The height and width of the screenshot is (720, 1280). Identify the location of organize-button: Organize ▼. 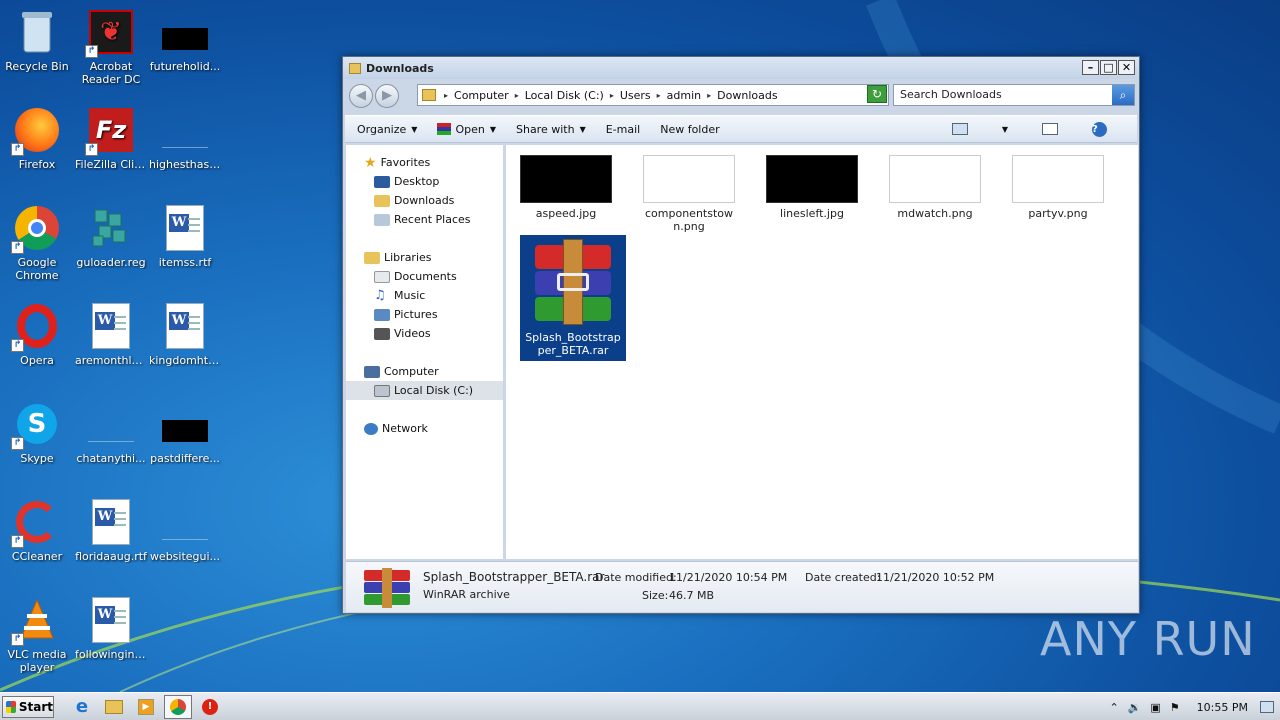
(387, 129).